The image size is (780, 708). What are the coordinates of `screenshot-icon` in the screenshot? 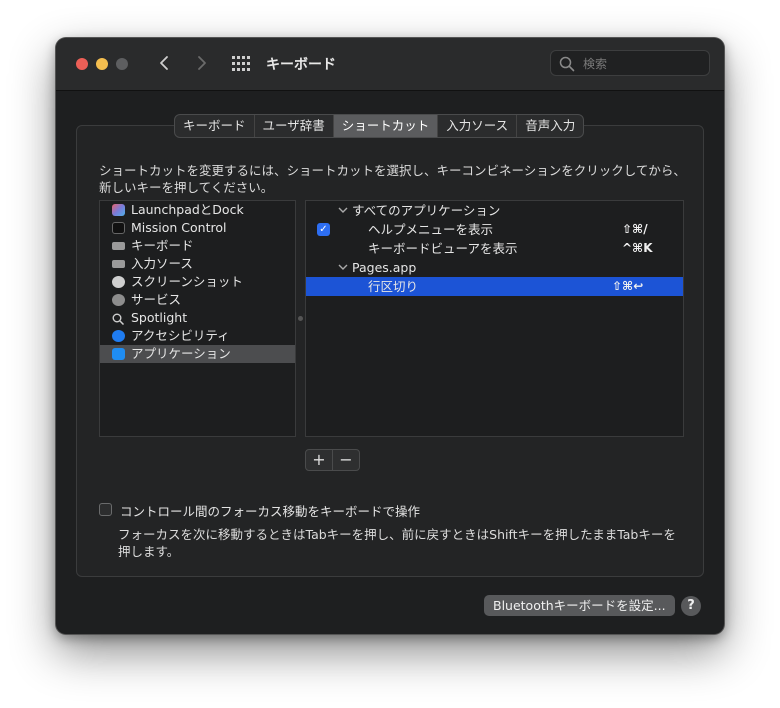 It's located at (118, 282).